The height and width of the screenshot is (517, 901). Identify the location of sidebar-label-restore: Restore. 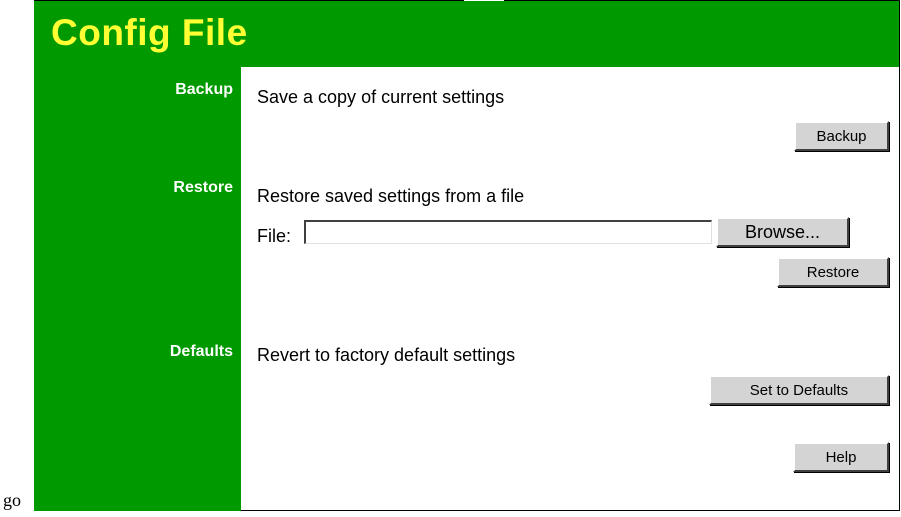
(203, 187).